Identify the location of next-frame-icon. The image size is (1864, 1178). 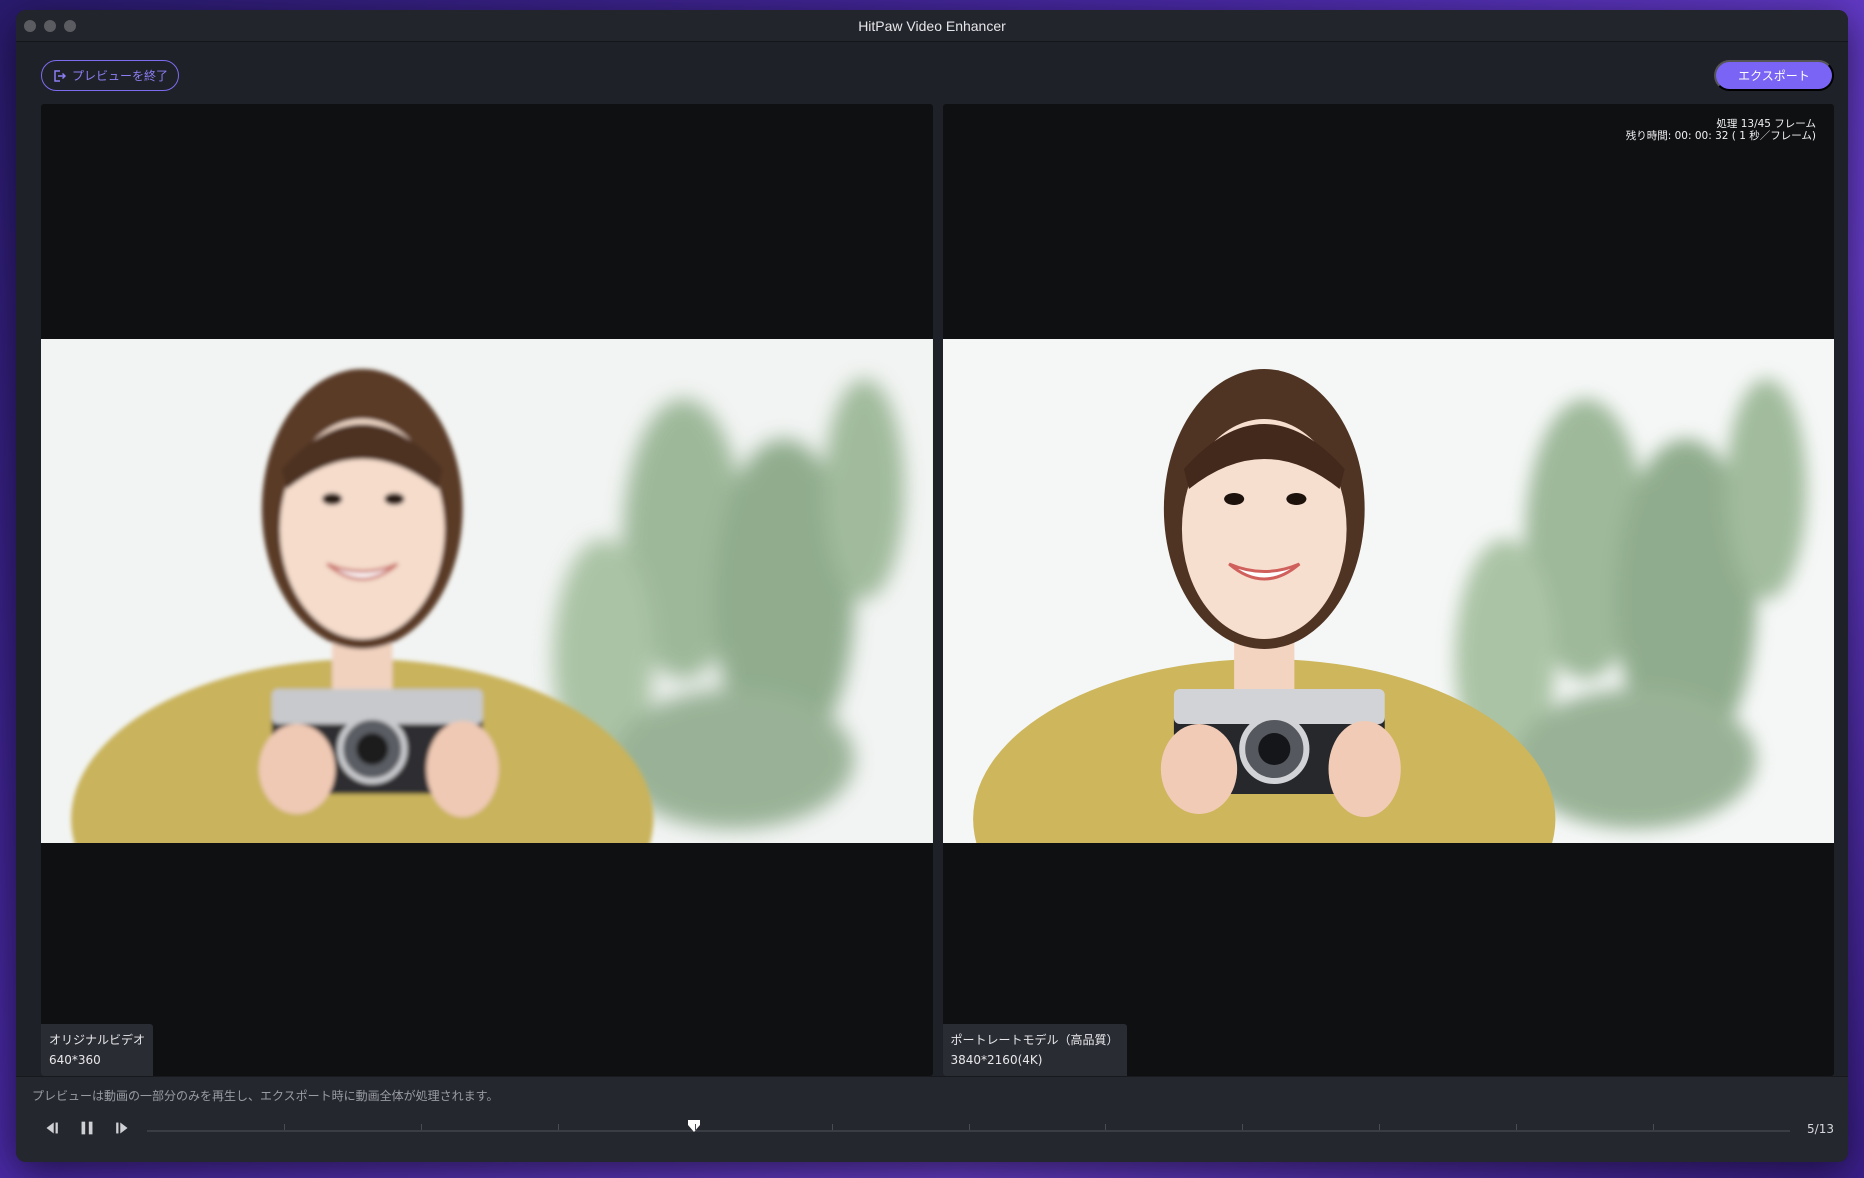
(122, 1128).